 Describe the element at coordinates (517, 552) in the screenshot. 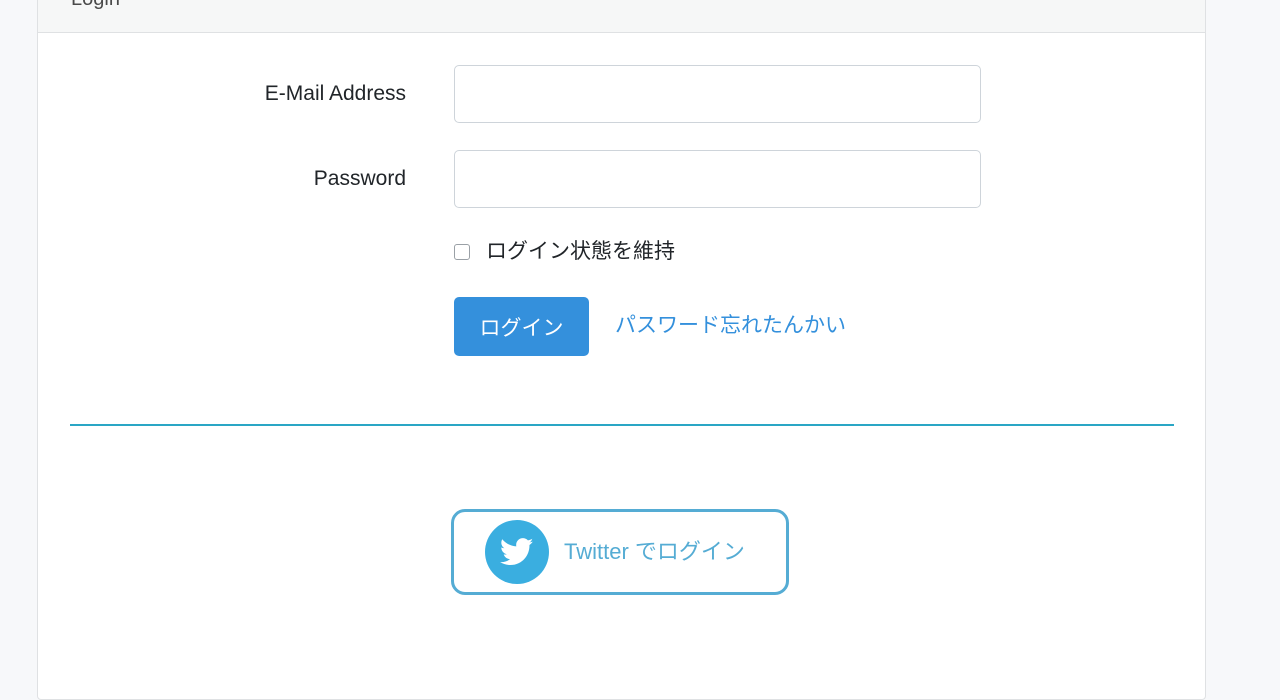

I see `twitter-bird-icon` at that location.